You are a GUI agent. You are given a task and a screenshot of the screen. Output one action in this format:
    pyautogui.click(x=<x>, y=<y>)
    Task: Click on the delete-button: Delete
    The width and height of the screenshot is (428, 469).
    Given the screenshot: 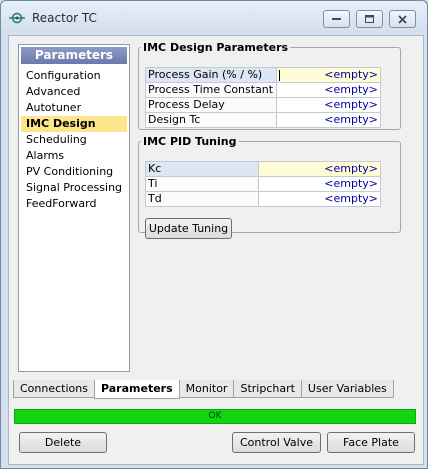 What is the action you would take?
    pyautogui.click(x=63, y=442)
    